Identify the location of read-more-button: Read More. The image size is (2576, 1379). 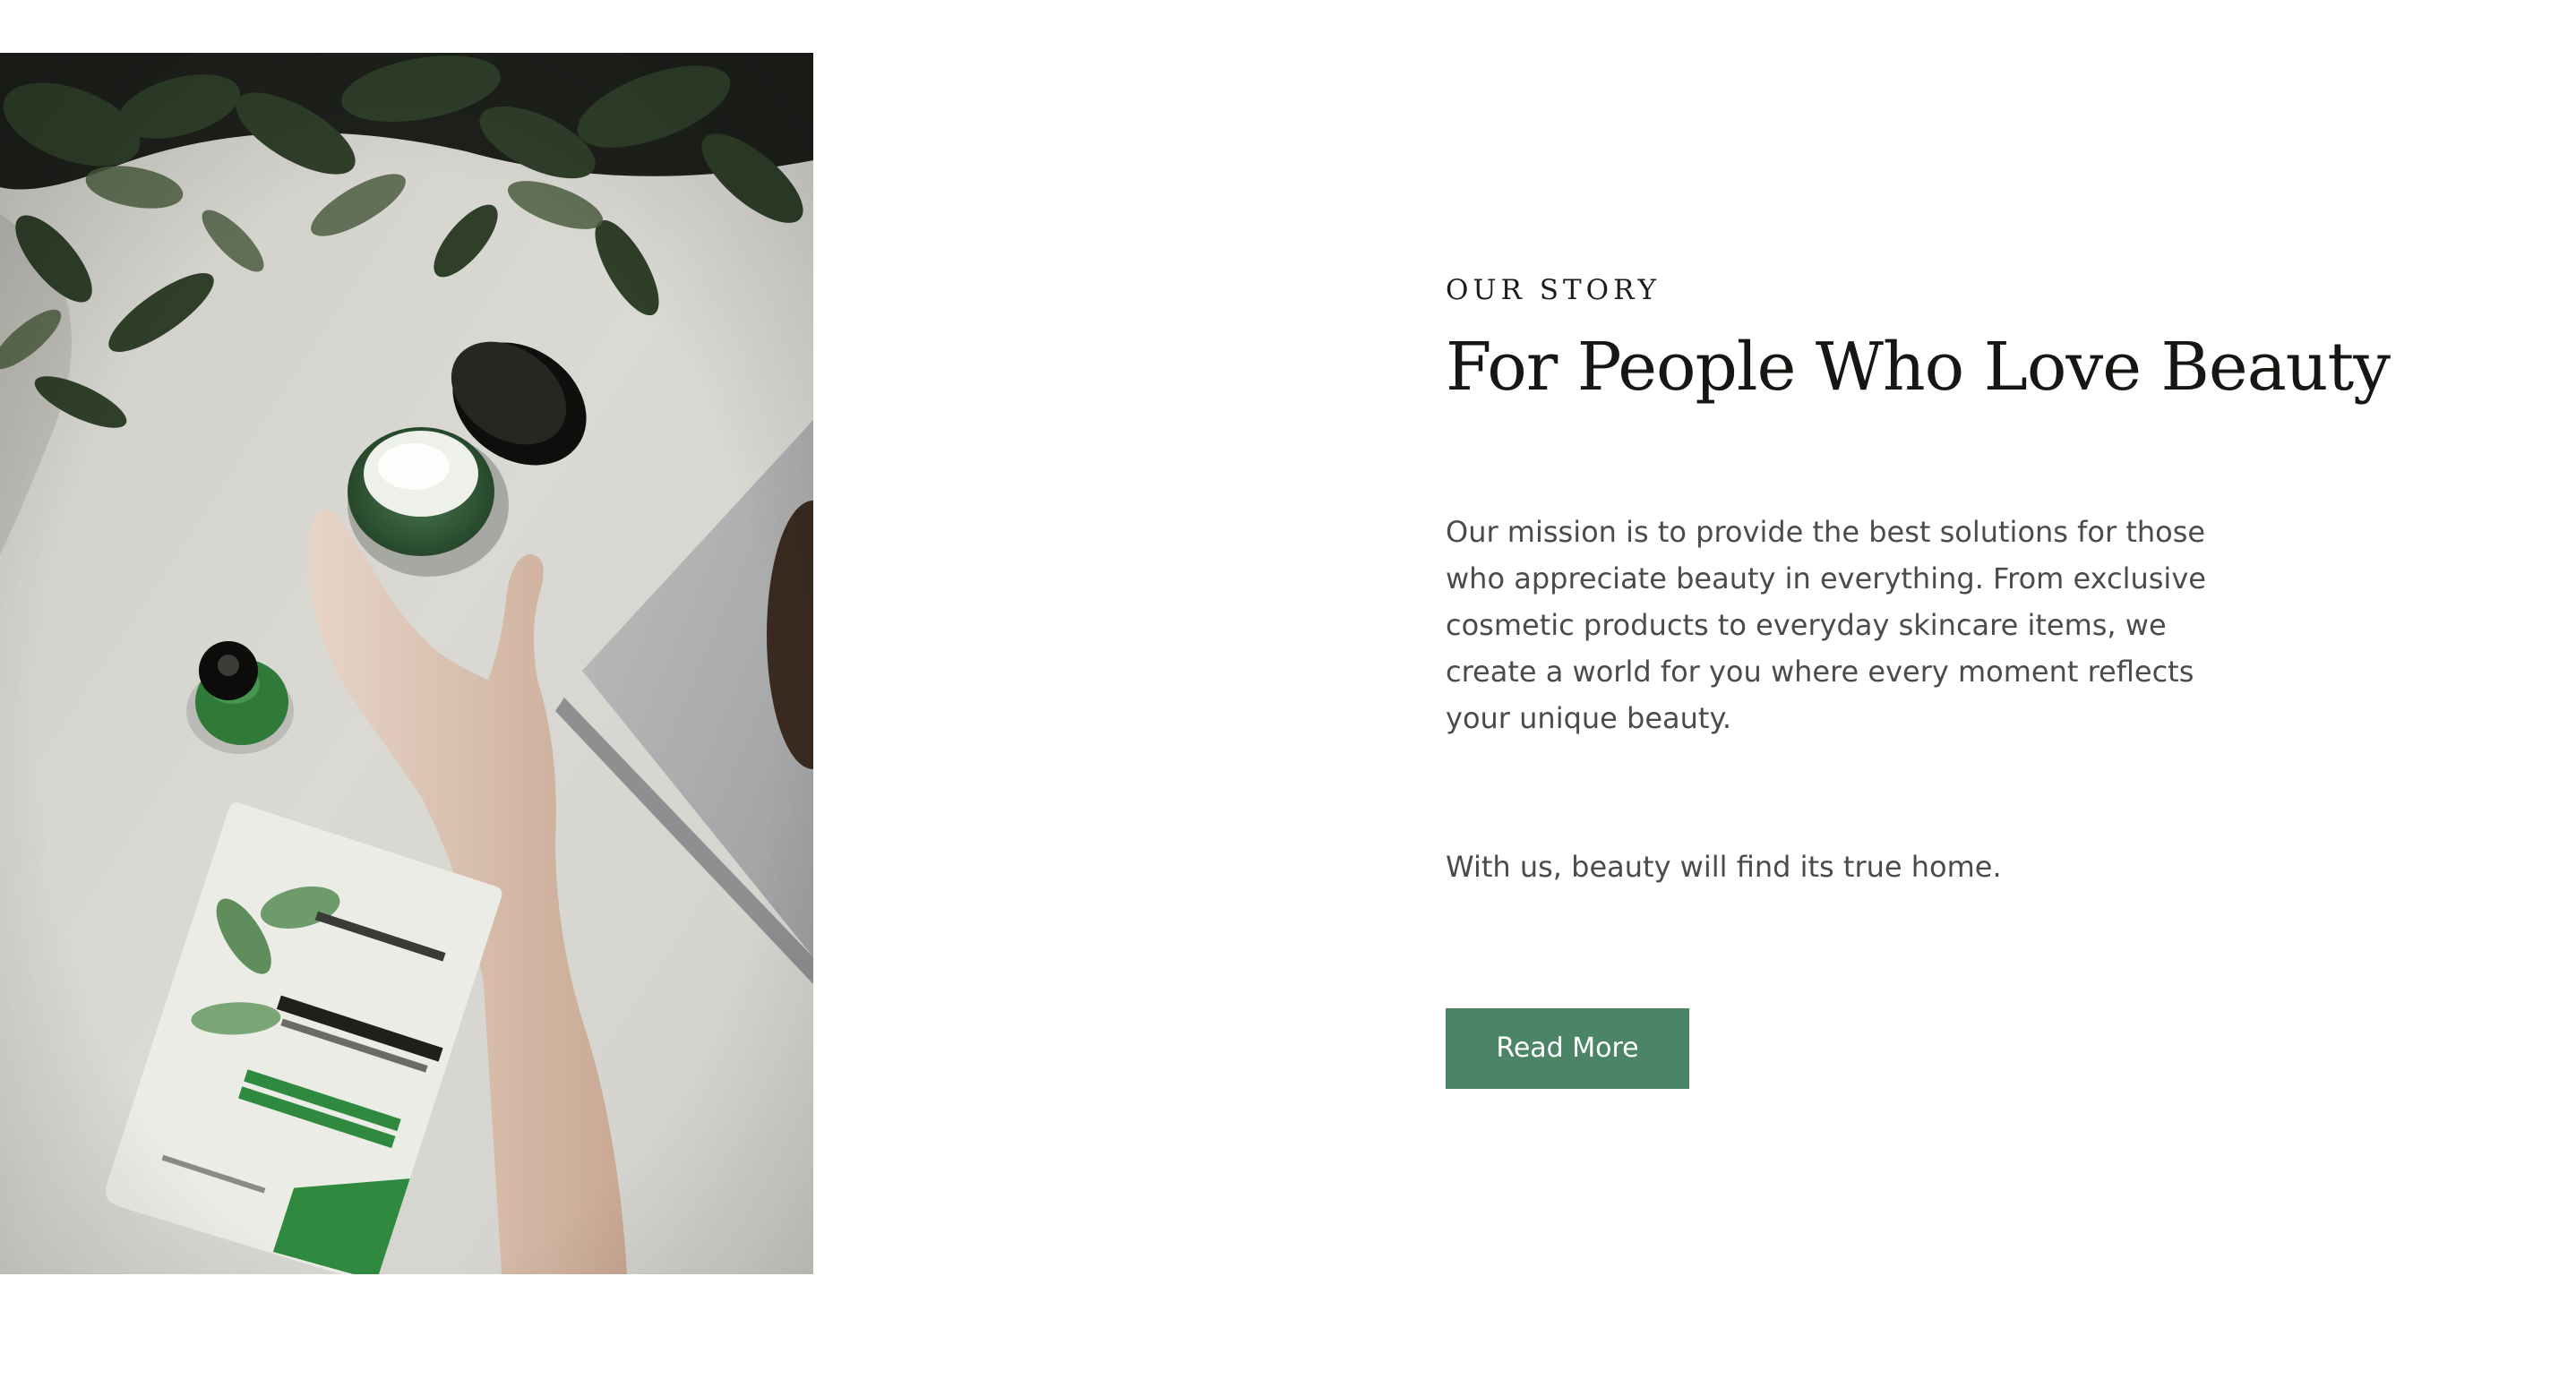
(1567, 1048).